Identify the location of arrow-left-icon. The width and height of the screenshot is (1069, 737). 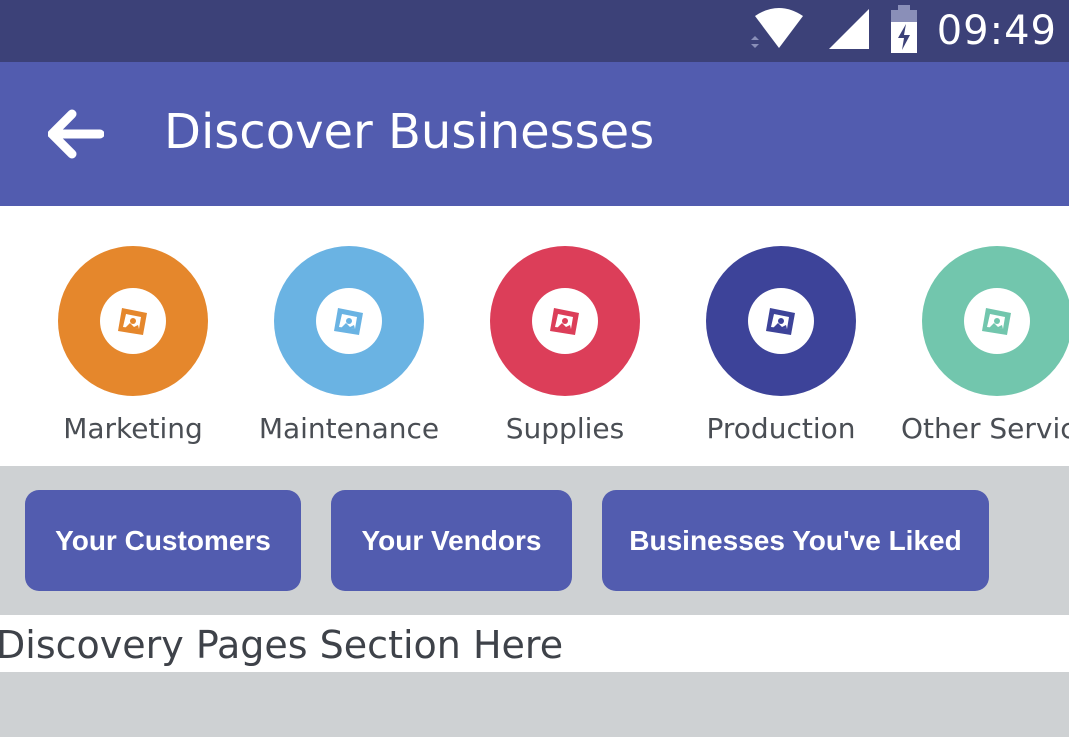
(76, 137).